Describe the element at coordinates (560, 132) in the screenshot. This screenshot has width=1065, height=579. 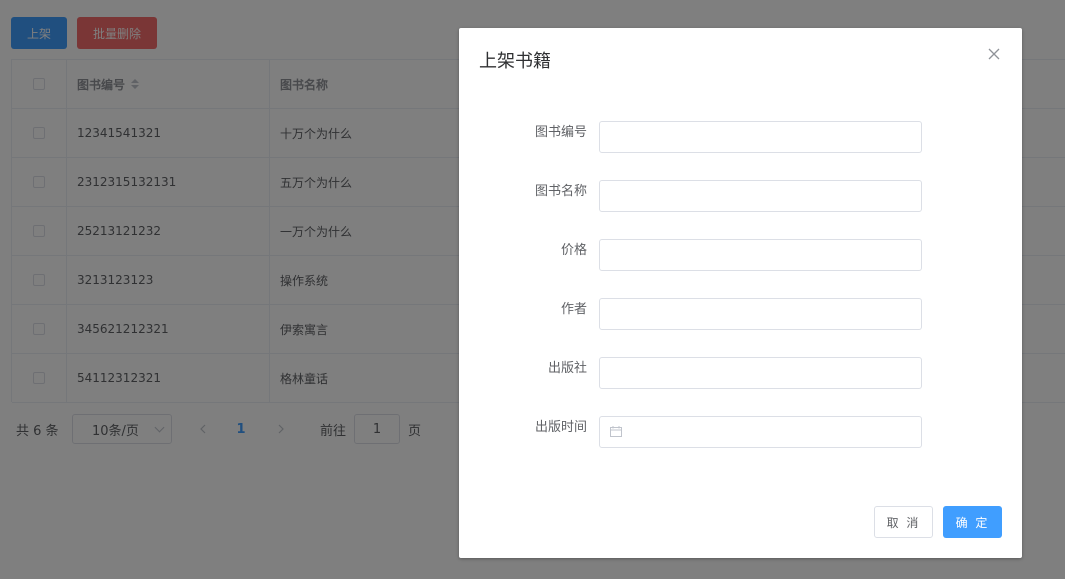
I see `book-id-label: 图书编号` at that location.